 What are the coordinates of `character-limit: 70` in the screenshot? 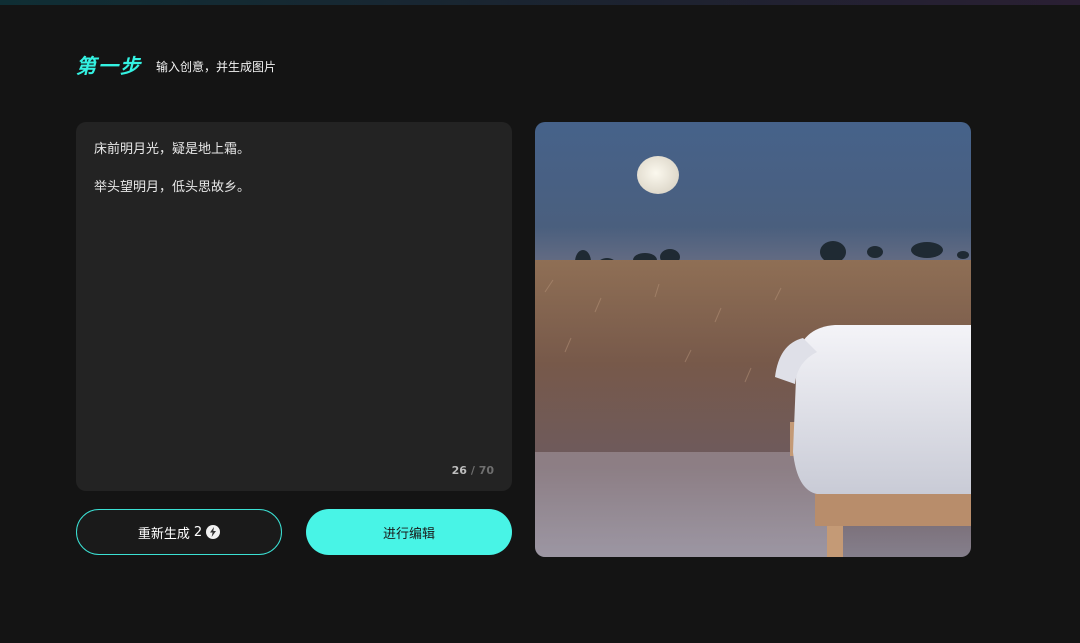 It's located at (486, 470).